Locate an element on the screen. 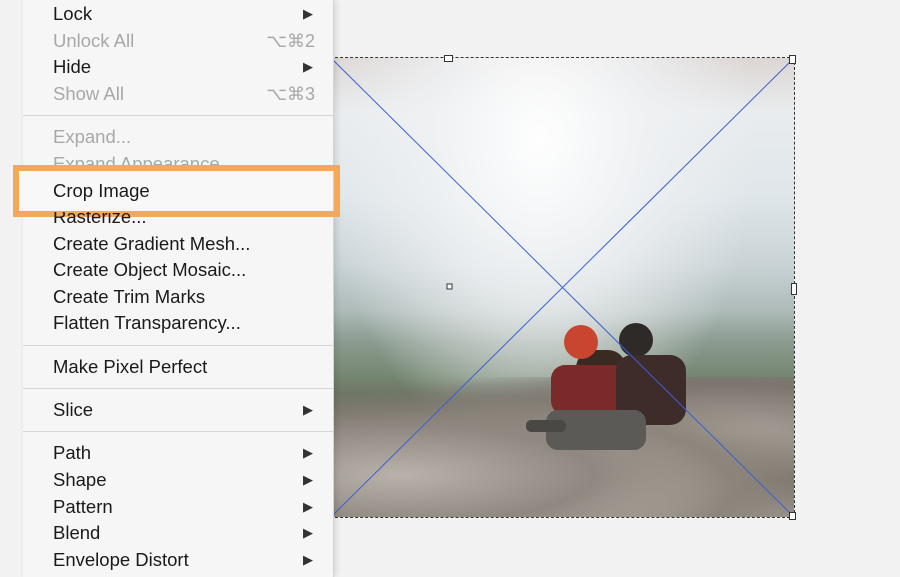 This screenshot has width=900, height=577. menu-item-hide: Hide is located at coordinates (72, 67).